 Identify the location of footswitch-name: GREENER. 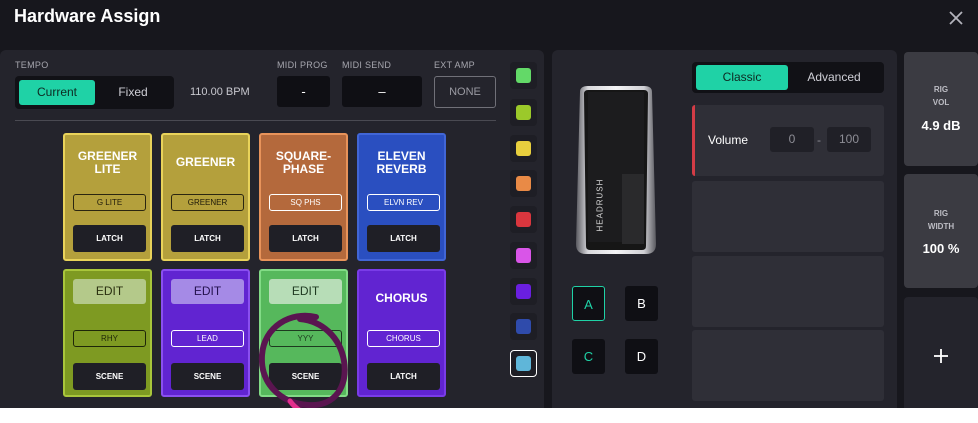
(205, 162).